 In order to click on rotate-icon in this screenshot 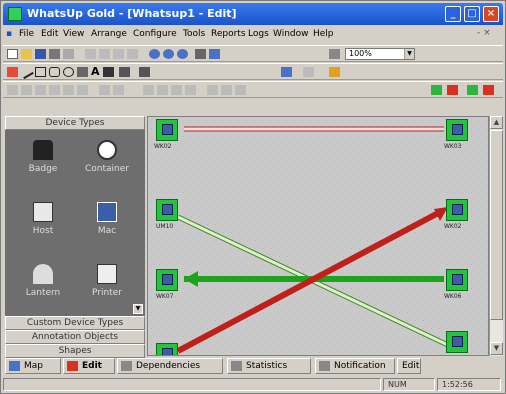, I will do `click(212, 90)`.